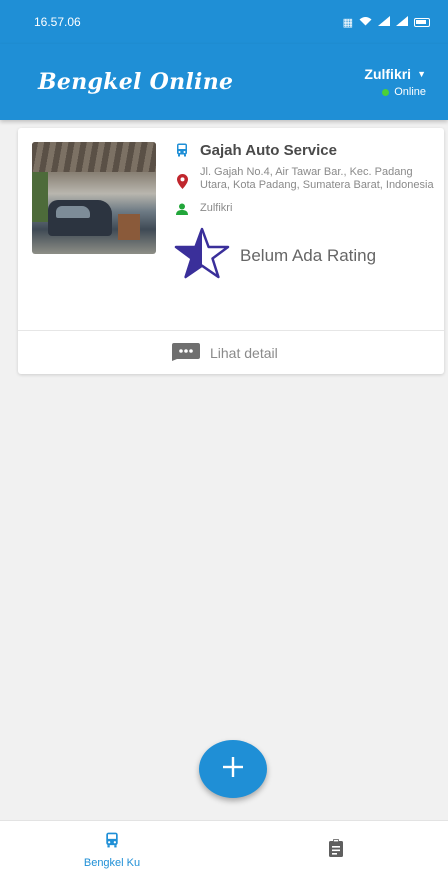 The width and height of the screenshot is (448, 880). I want to click on user-status-label: Online, so click(410, 92).